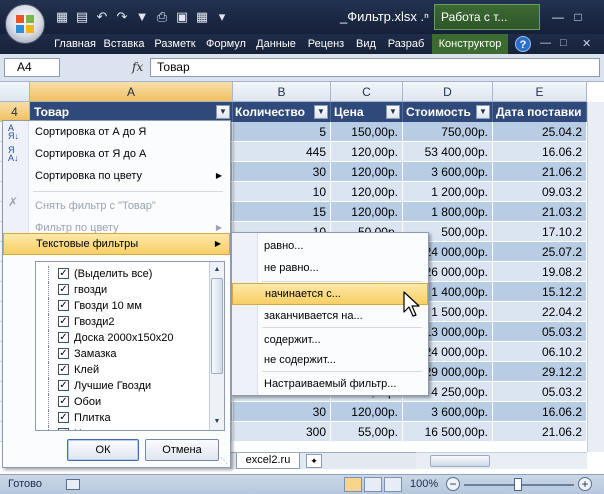 This screenshot has height=494, width=604. I want to click on sort-a-to-z: А Я↓ Сортировка от А до Я, so click(116, 132).